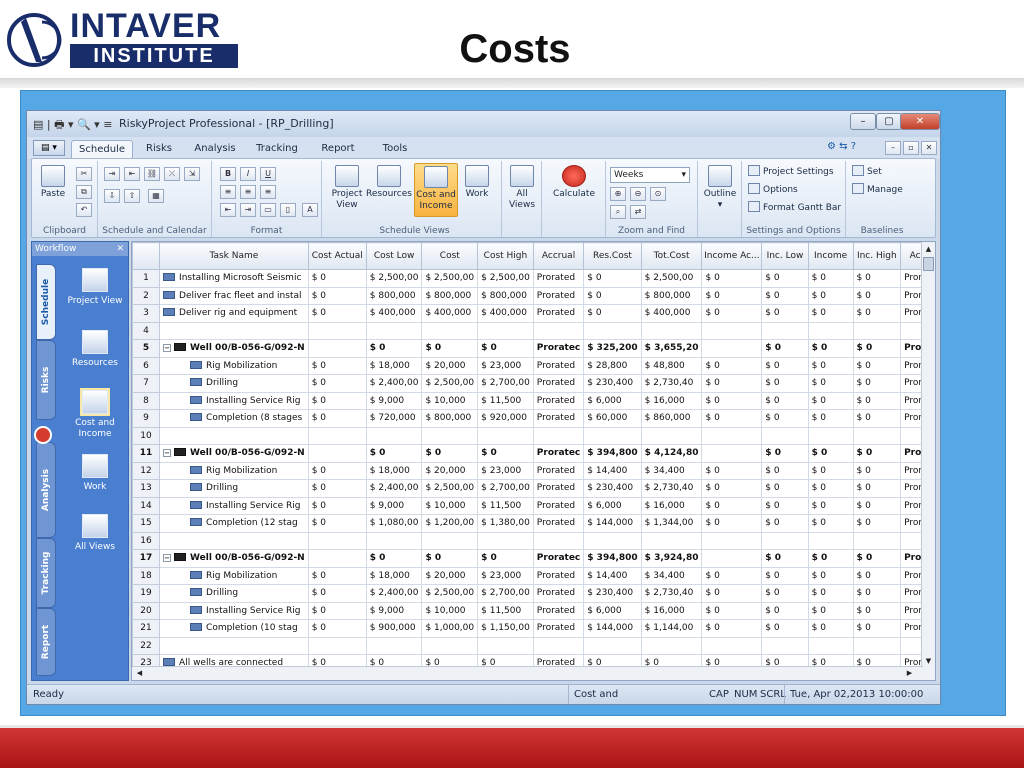  I want to click on scroll-left-icon: ◀, so click(139, 673).